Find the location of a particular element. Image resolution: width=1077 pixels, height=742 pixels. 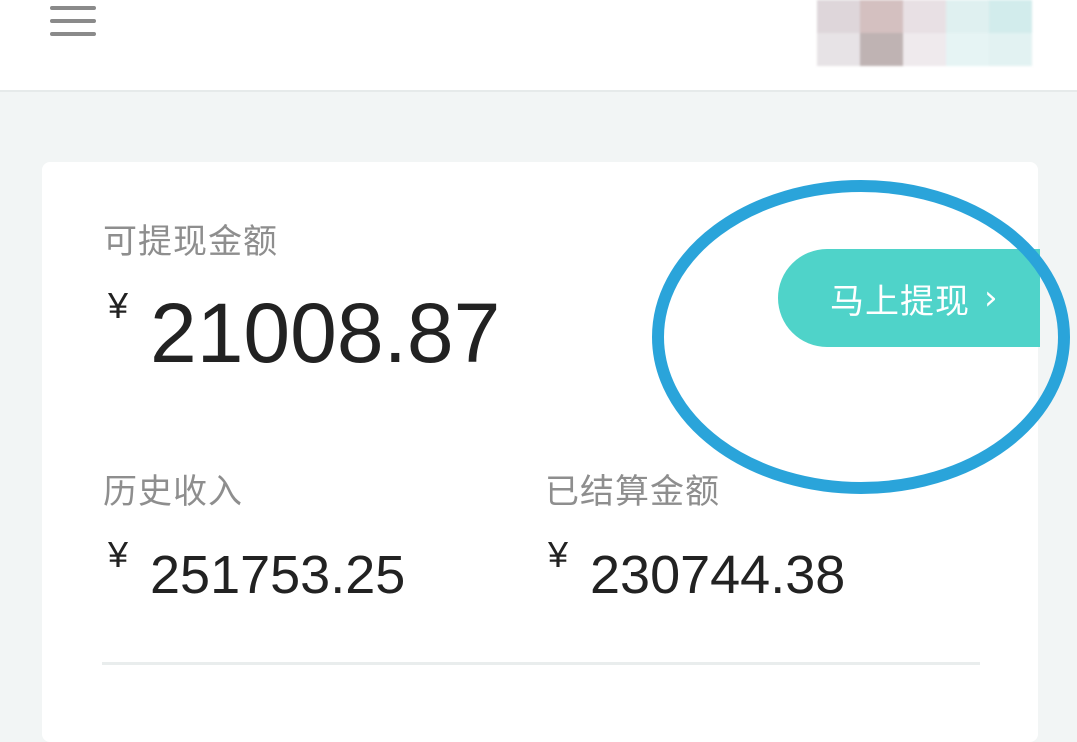

chevron-right-icon: › is located at coordinates (991, 298).